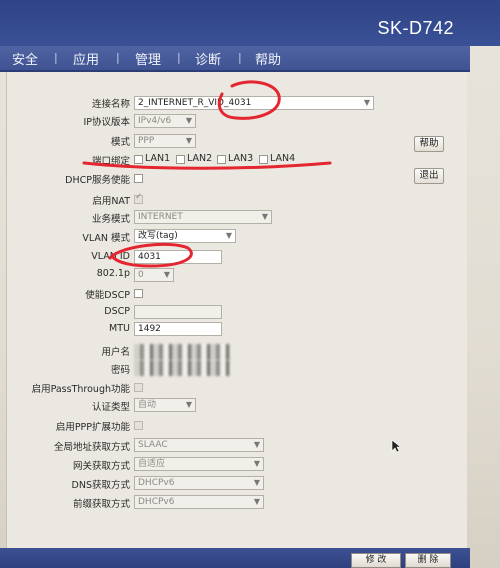 This screenshot has height=568, width=500. I want to click on mtu-input: 1492, so click(178, 329).